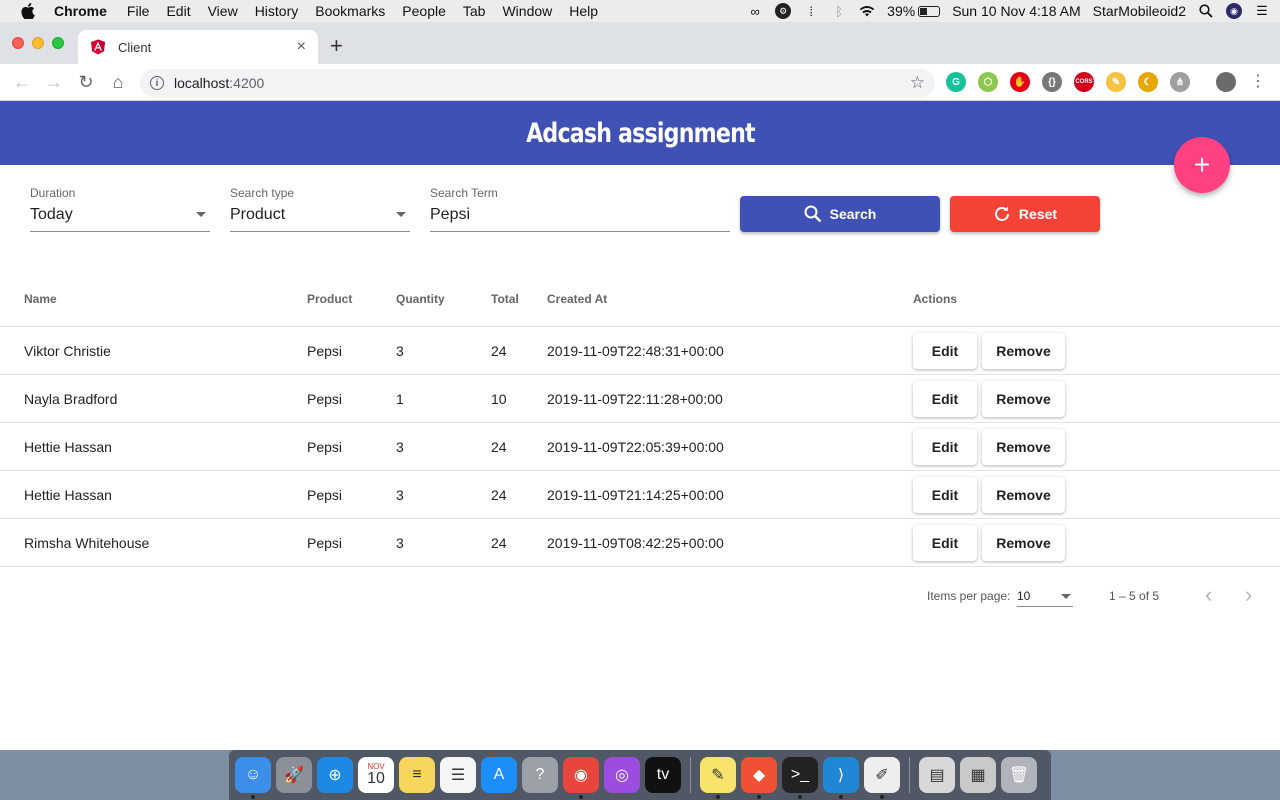 This screenshot has width=1280, height=800. I want to click on battery-indicator: 39%, so click(914, 11).